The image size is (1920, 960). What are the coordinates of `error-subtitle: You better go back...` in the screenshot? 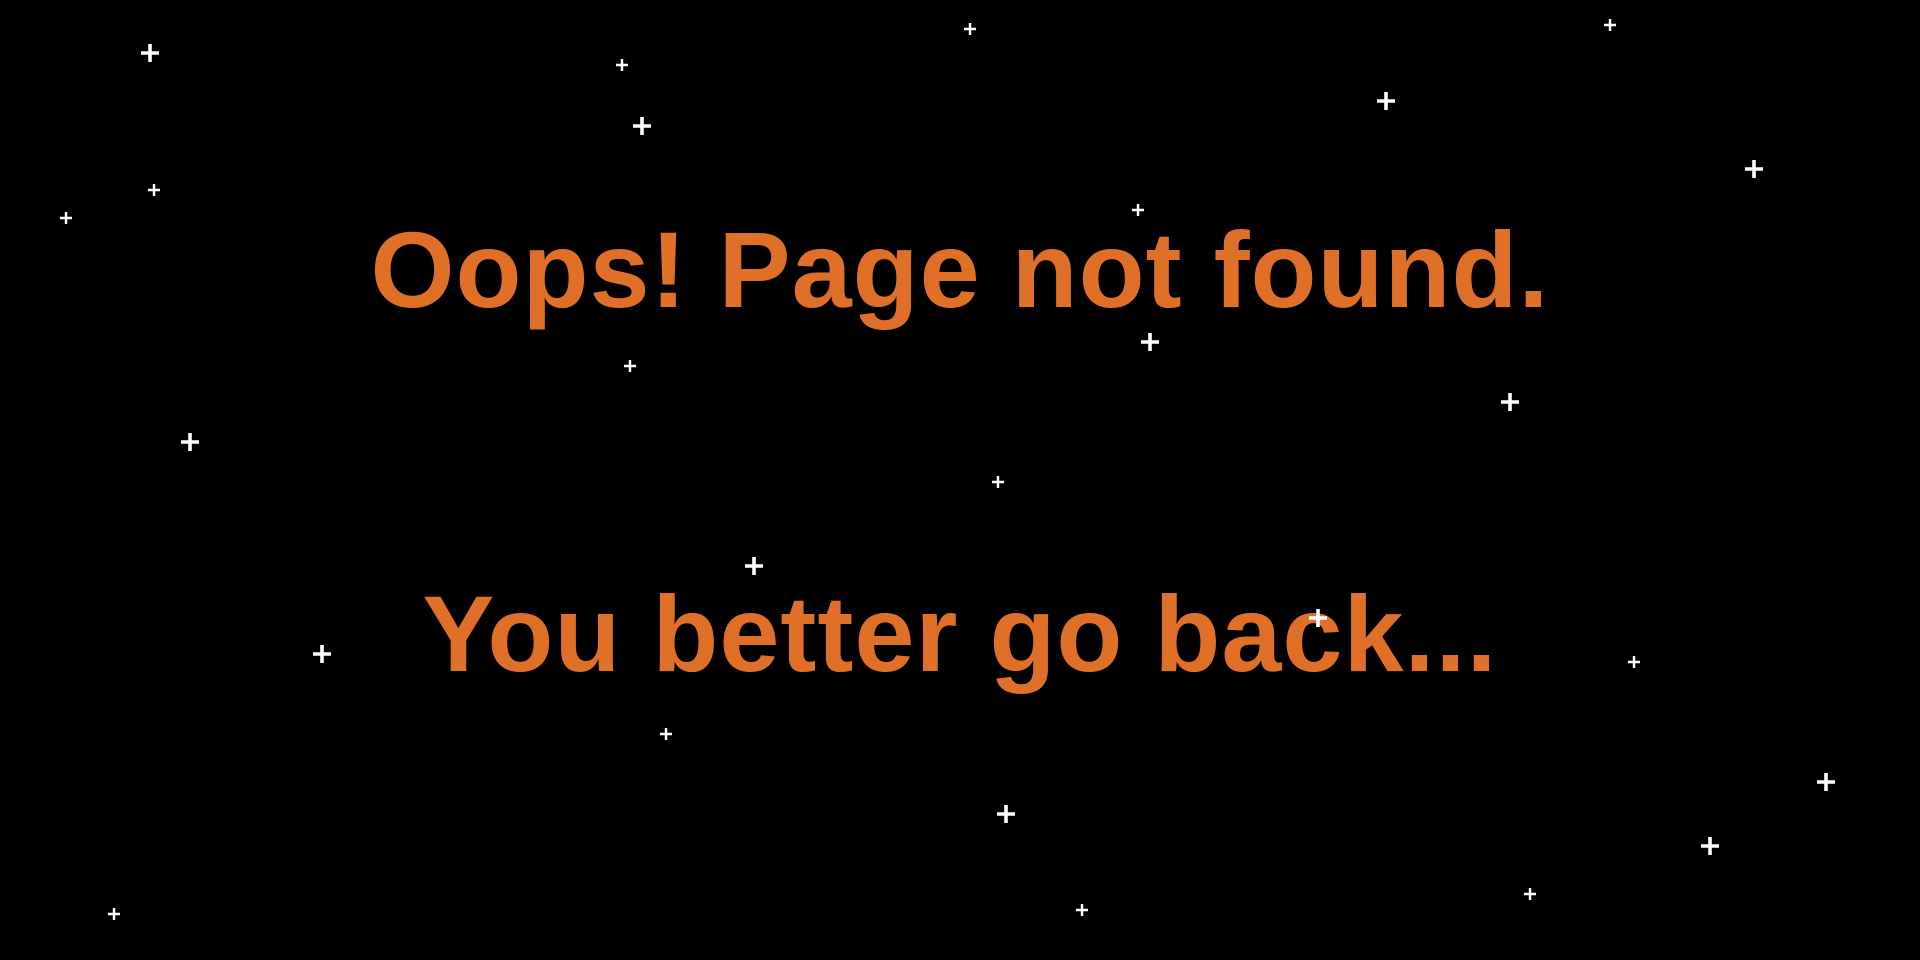 It's located at (960, 633).